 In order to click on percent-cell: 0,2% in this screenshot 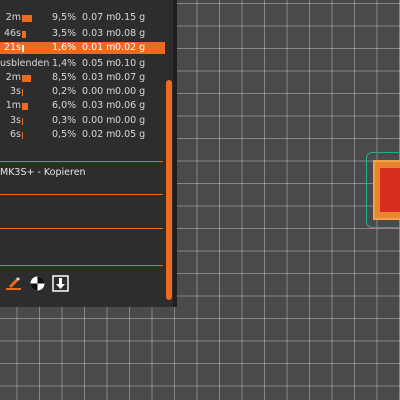, I will do `click(64, 91)`.